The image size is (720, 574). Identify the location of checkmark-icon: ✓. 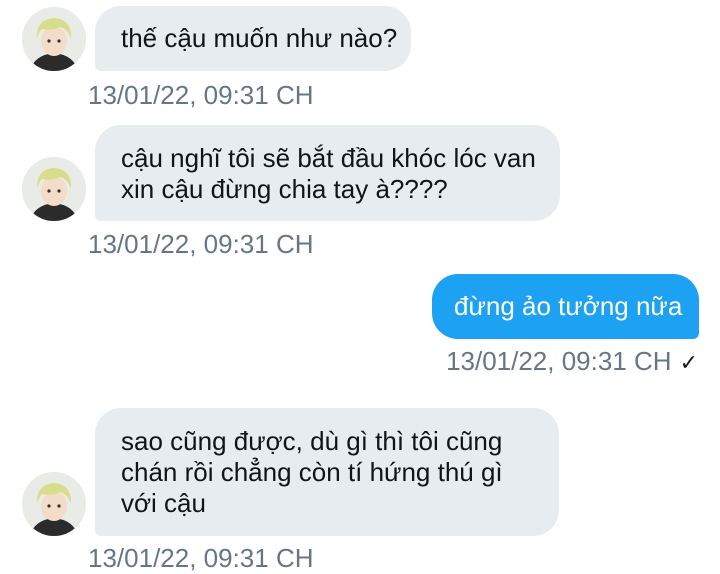
(688, 362).